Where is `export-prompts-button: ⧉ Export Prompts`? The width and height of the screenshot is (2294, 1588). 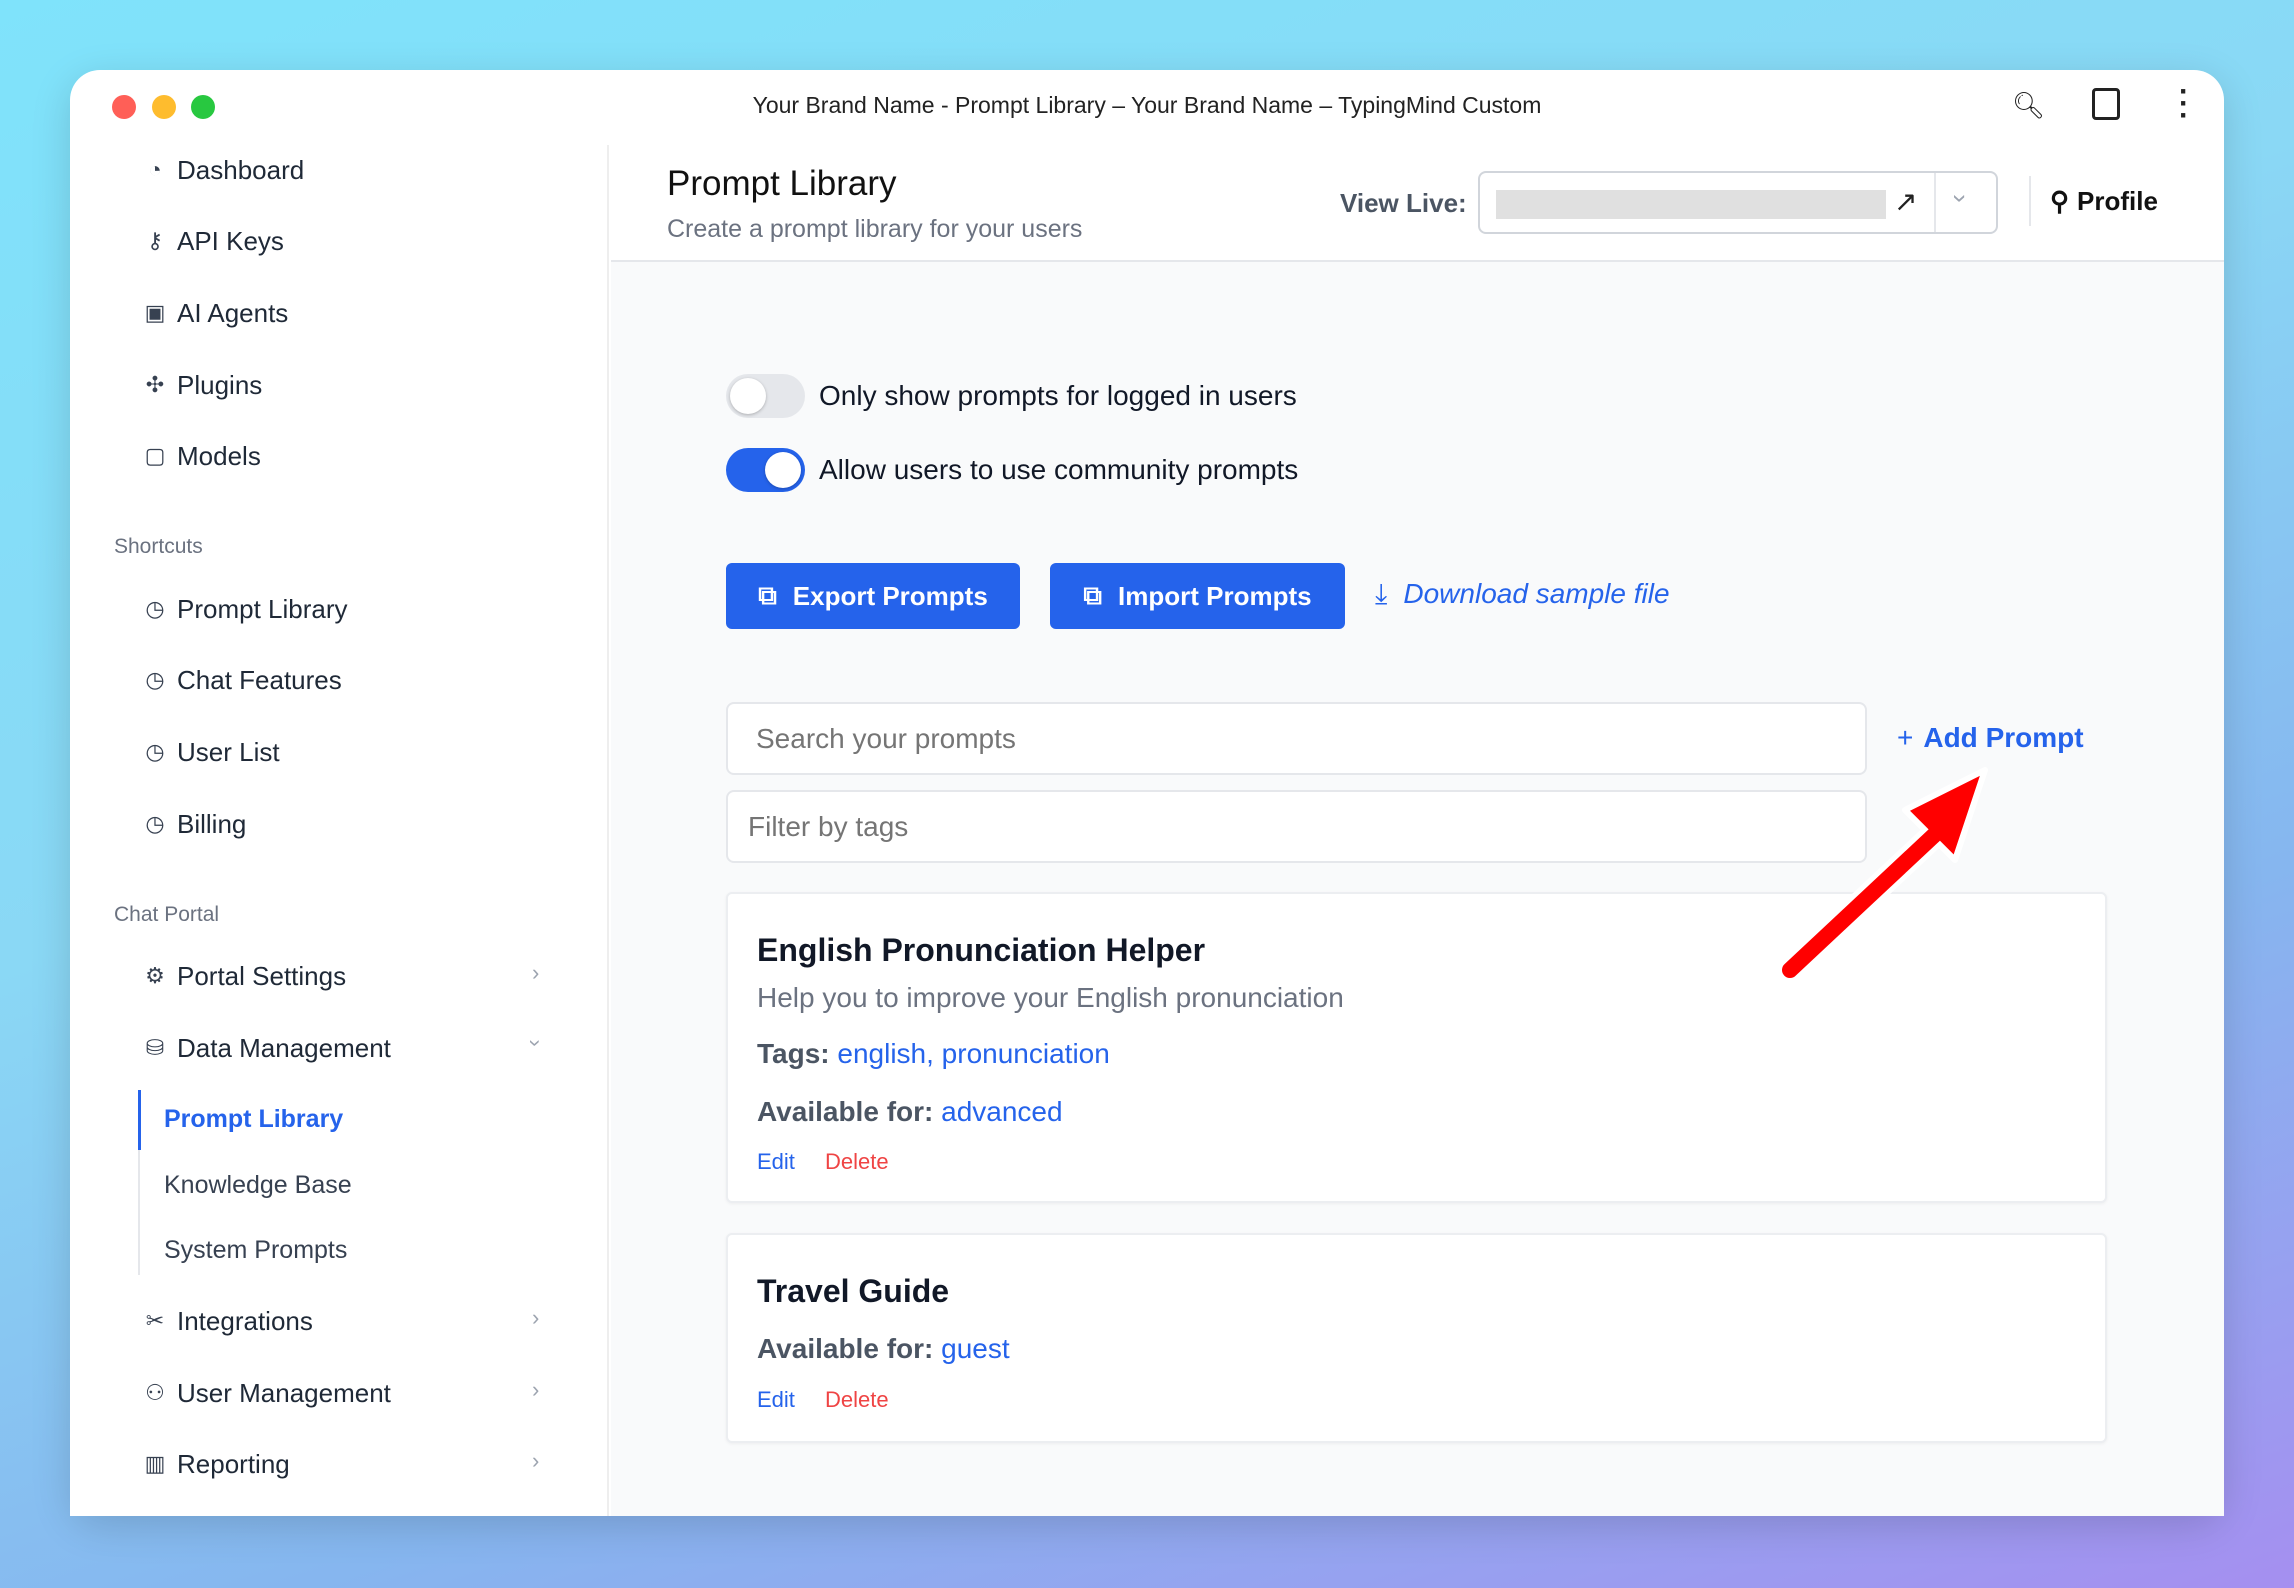
export-prompts-button: ⧉ Export Prompts is located at coordinates (873, 596).